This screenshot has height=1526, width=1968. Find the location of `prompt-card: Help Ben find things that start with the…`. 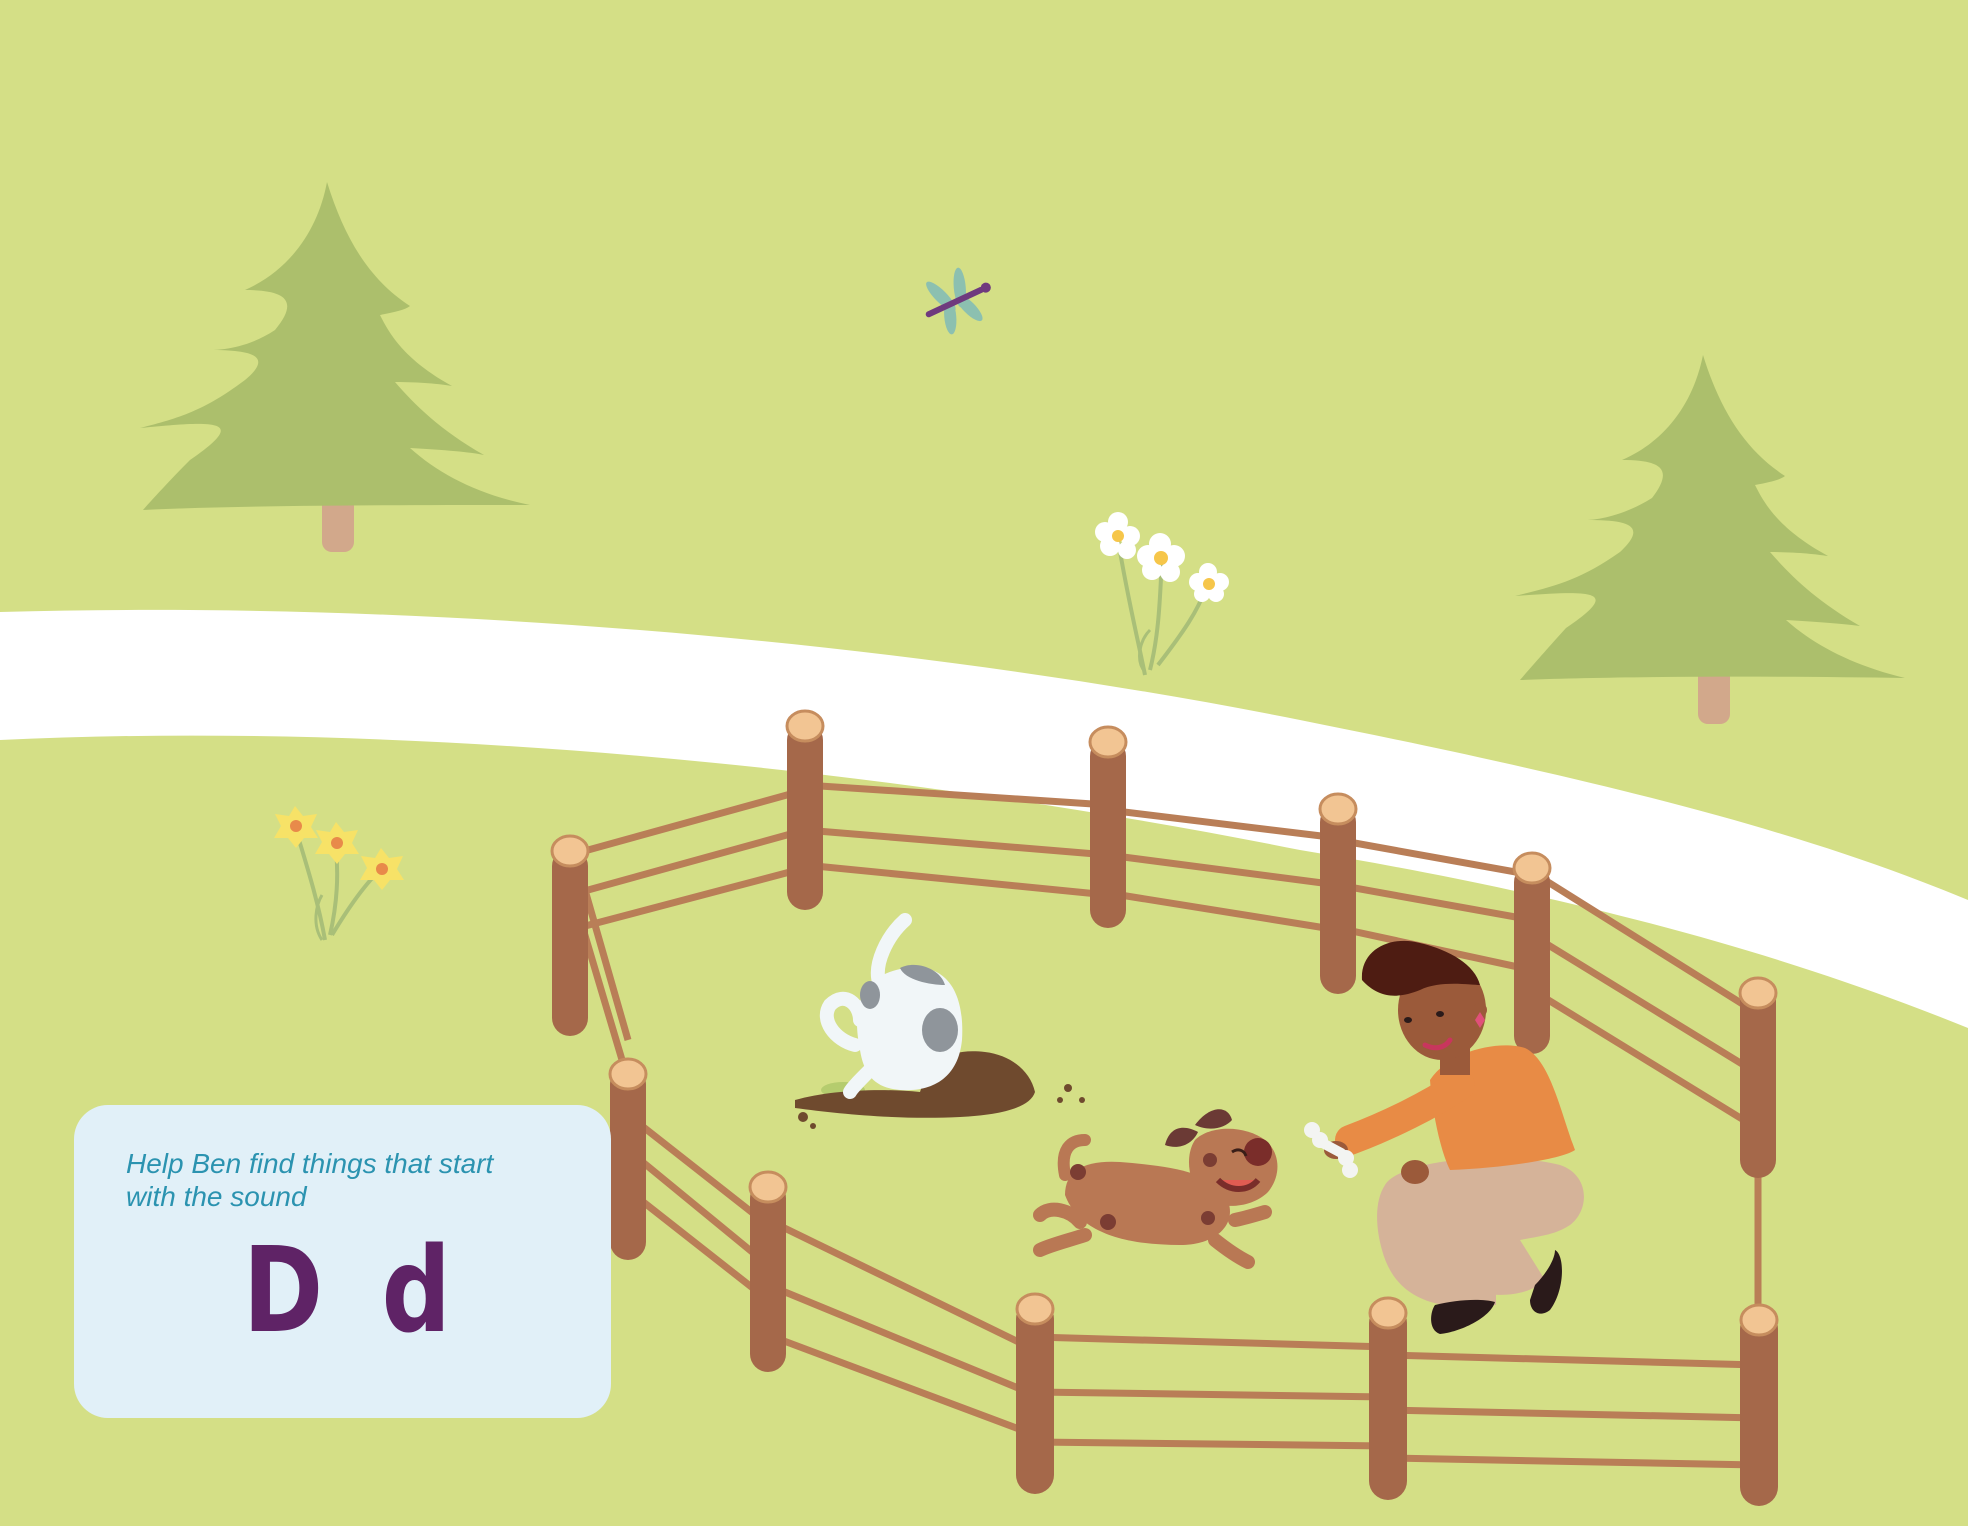

prompt-card: Help Ben find things that start with the… is located at coordinates (342, 1261).